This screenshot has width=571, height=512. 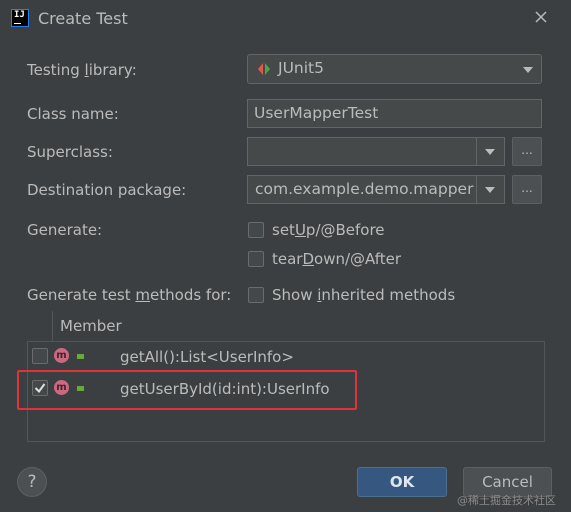 What do you see at coordinates (506, 500) in the screenshot?
I see `watermark: @稀土掘金技术社区` at bounding box center [506, 500].